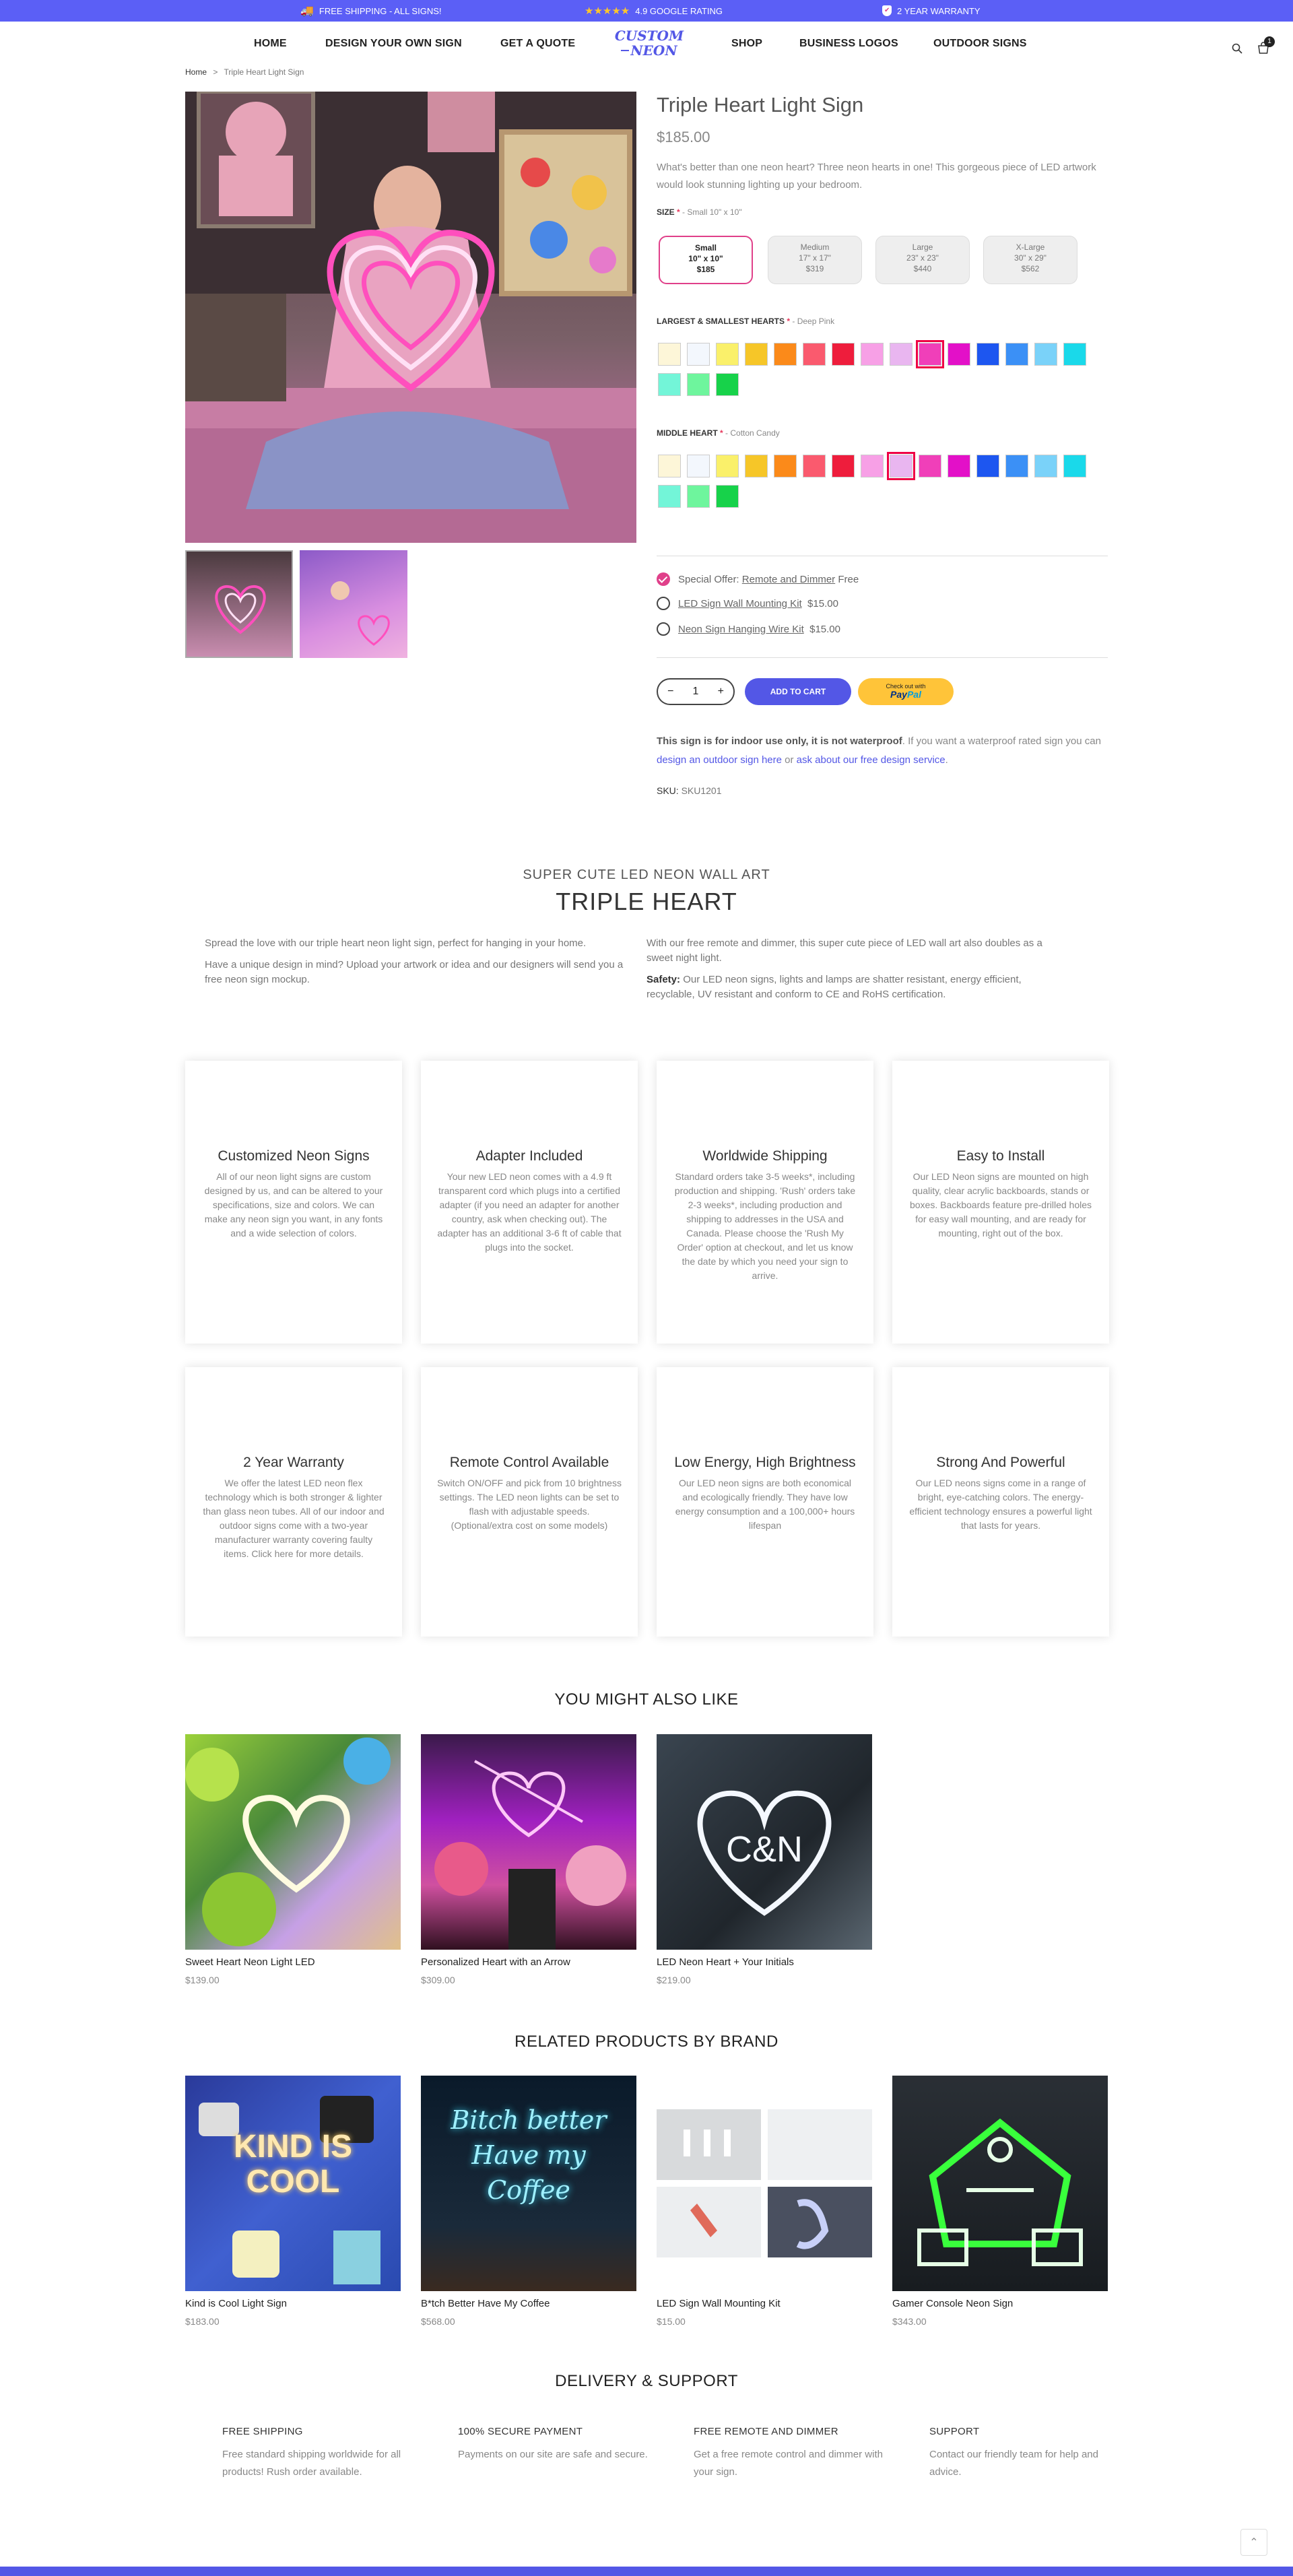  What do you see at coordinates (1030, 260) in the screenshot?
I see `size-option-x-large: X-Large 30" x 29" $562` at bounding box center [1030, 260].